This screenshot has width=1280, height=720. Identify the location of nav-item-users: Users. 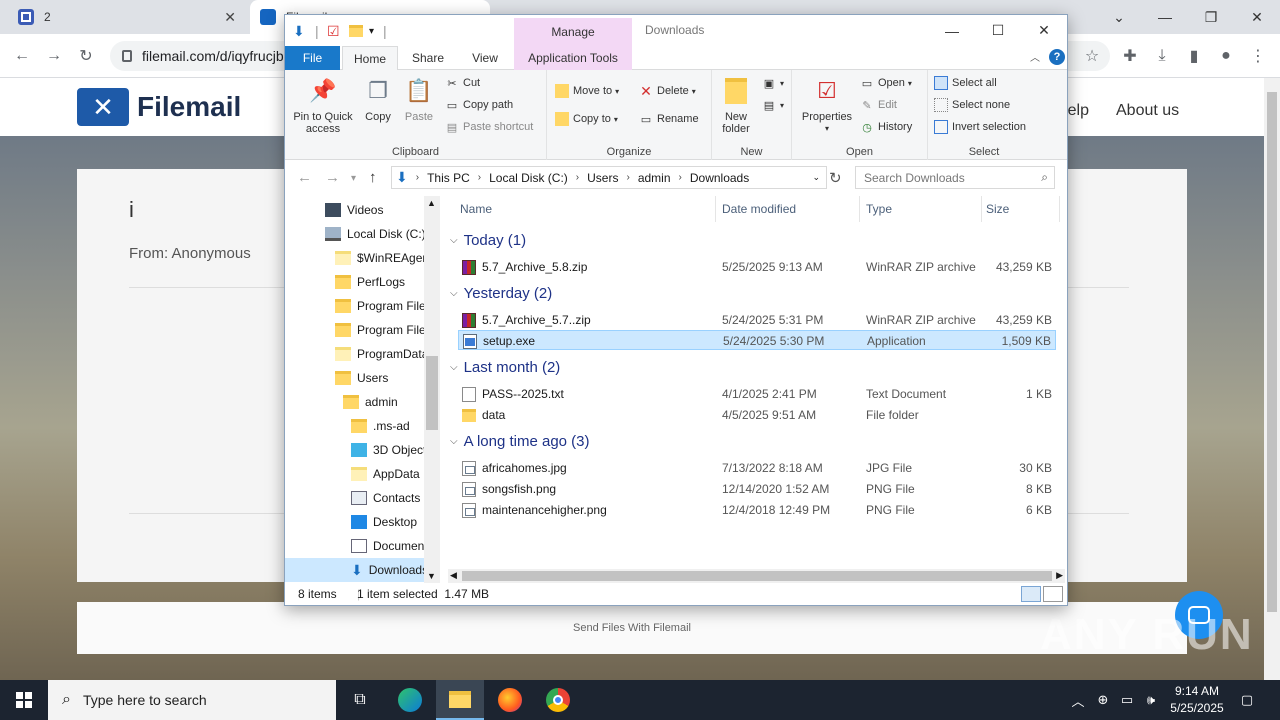
(361, 378).